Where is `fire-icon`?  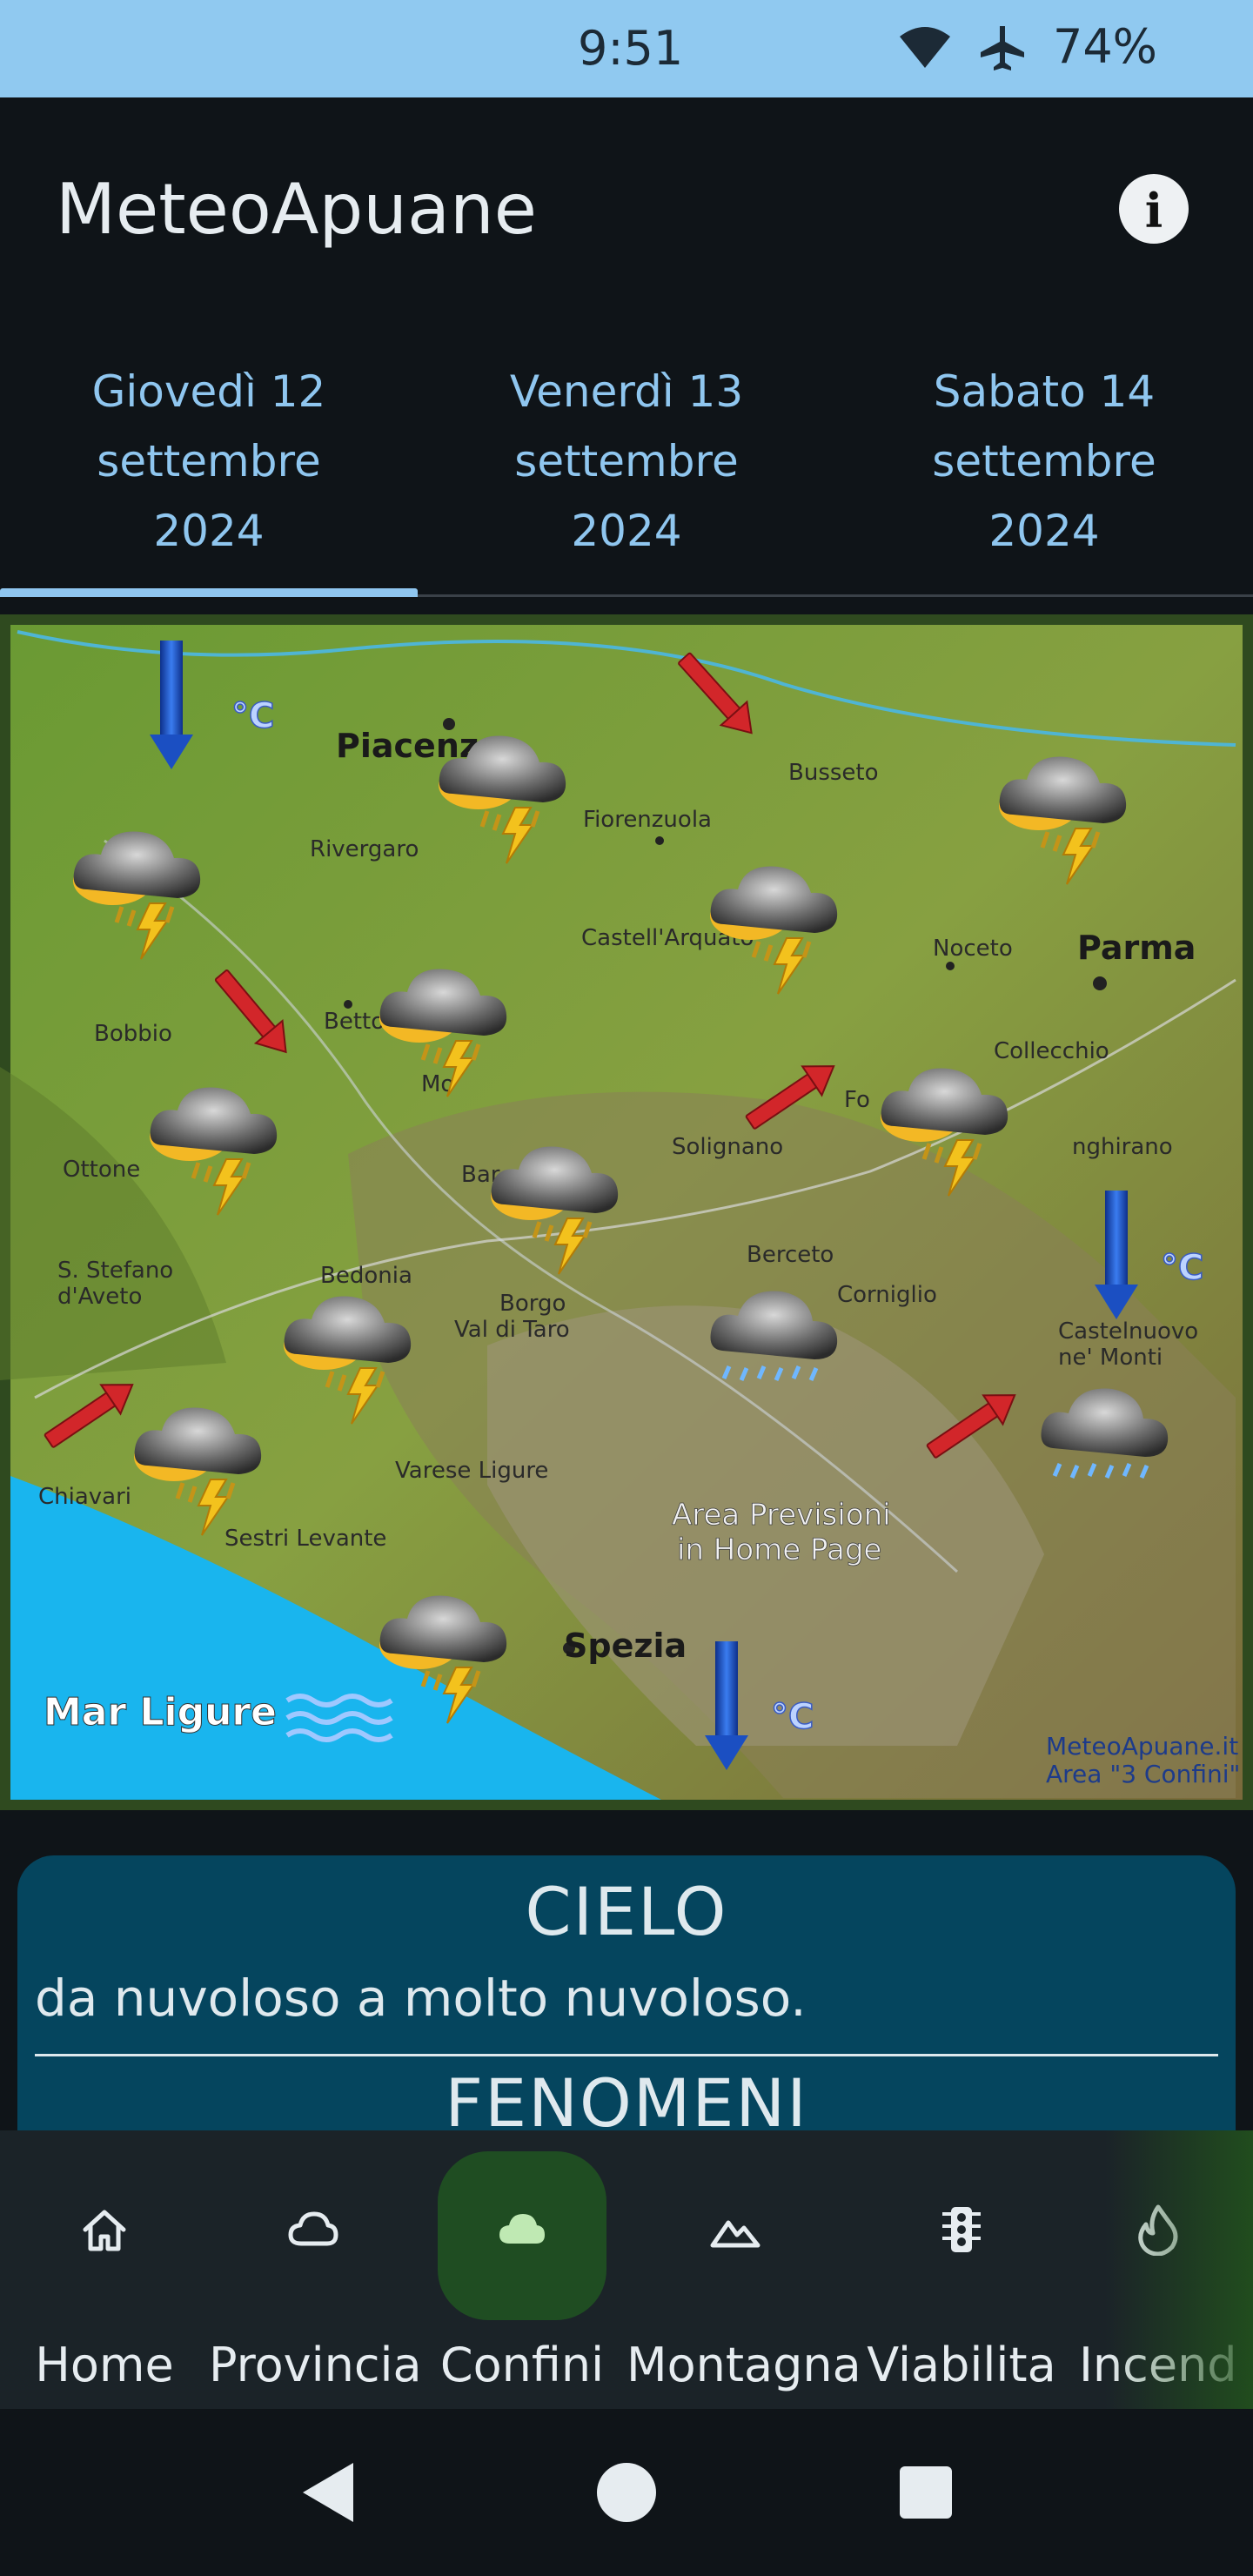
fire-icon is located at coordinates (1158, 2230).